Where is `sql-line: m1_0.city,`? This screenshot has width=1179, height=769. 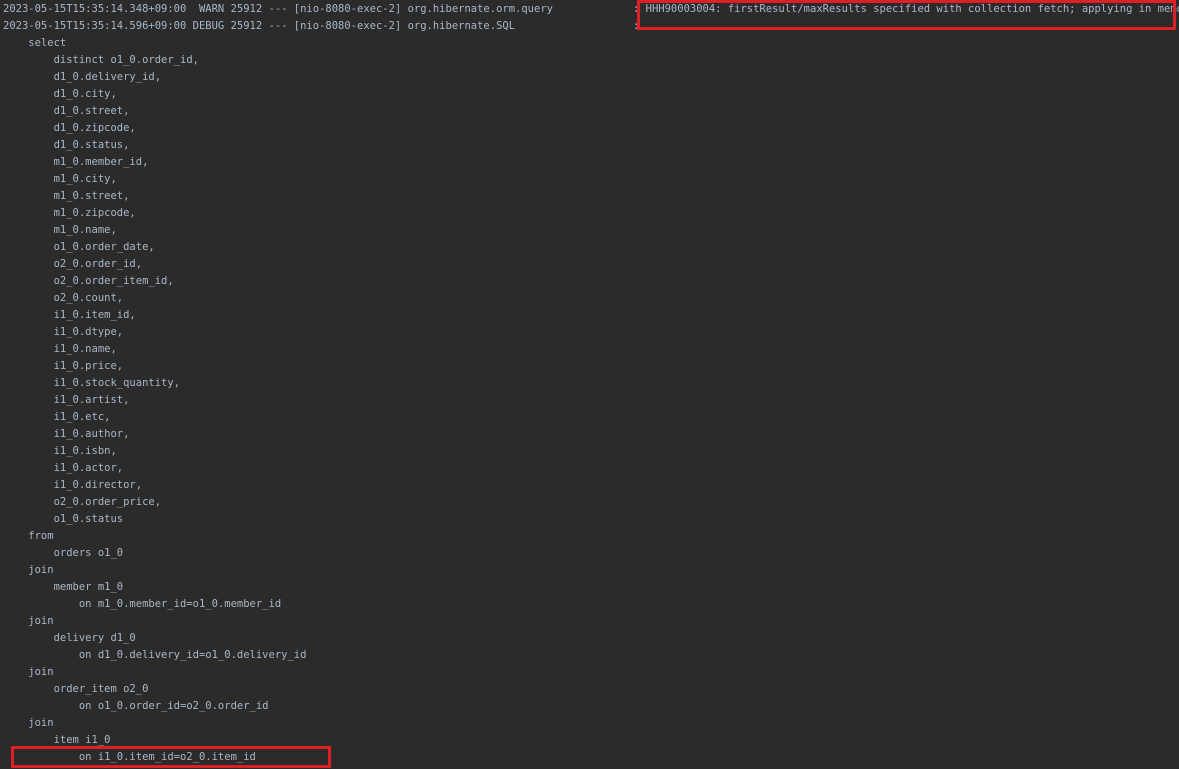 sql-line: m1_0.city, is located at coordinates (60, 179).